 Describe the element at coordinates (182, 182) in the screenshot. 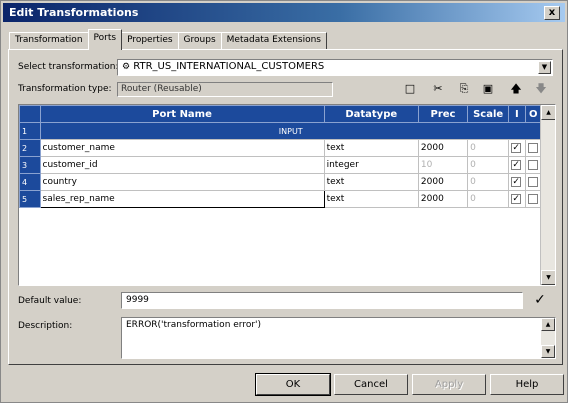

I see `port-name-cell: country` at that location.